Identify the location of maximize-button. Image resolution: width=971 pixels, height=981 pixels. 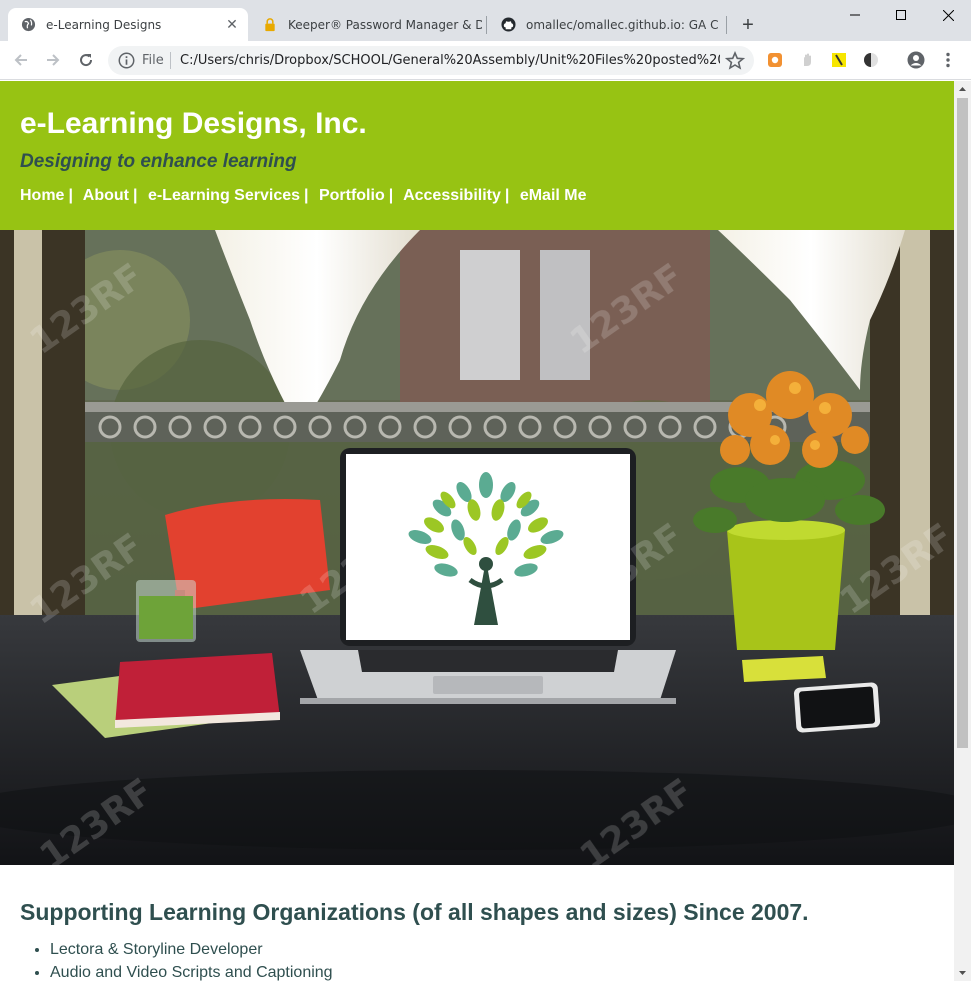
(901, 15).